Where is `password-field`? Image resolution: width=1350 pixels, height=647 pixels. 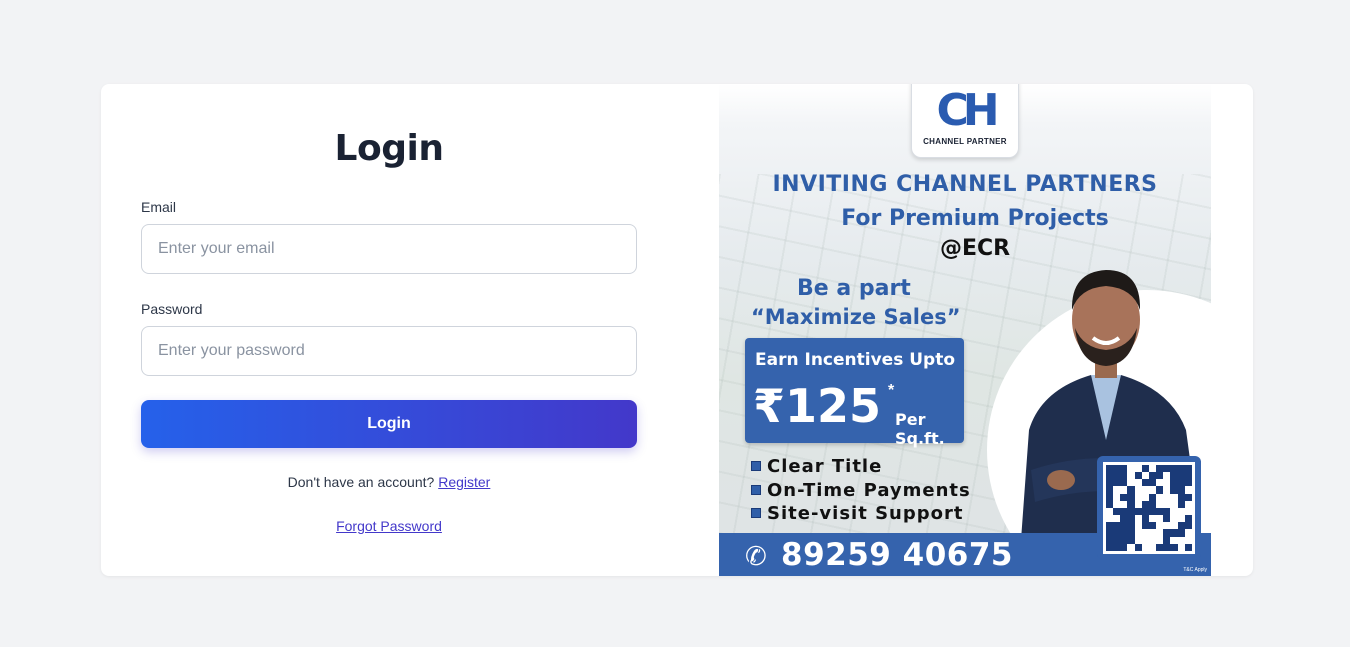
password-field is located at coordinates (389, 351).